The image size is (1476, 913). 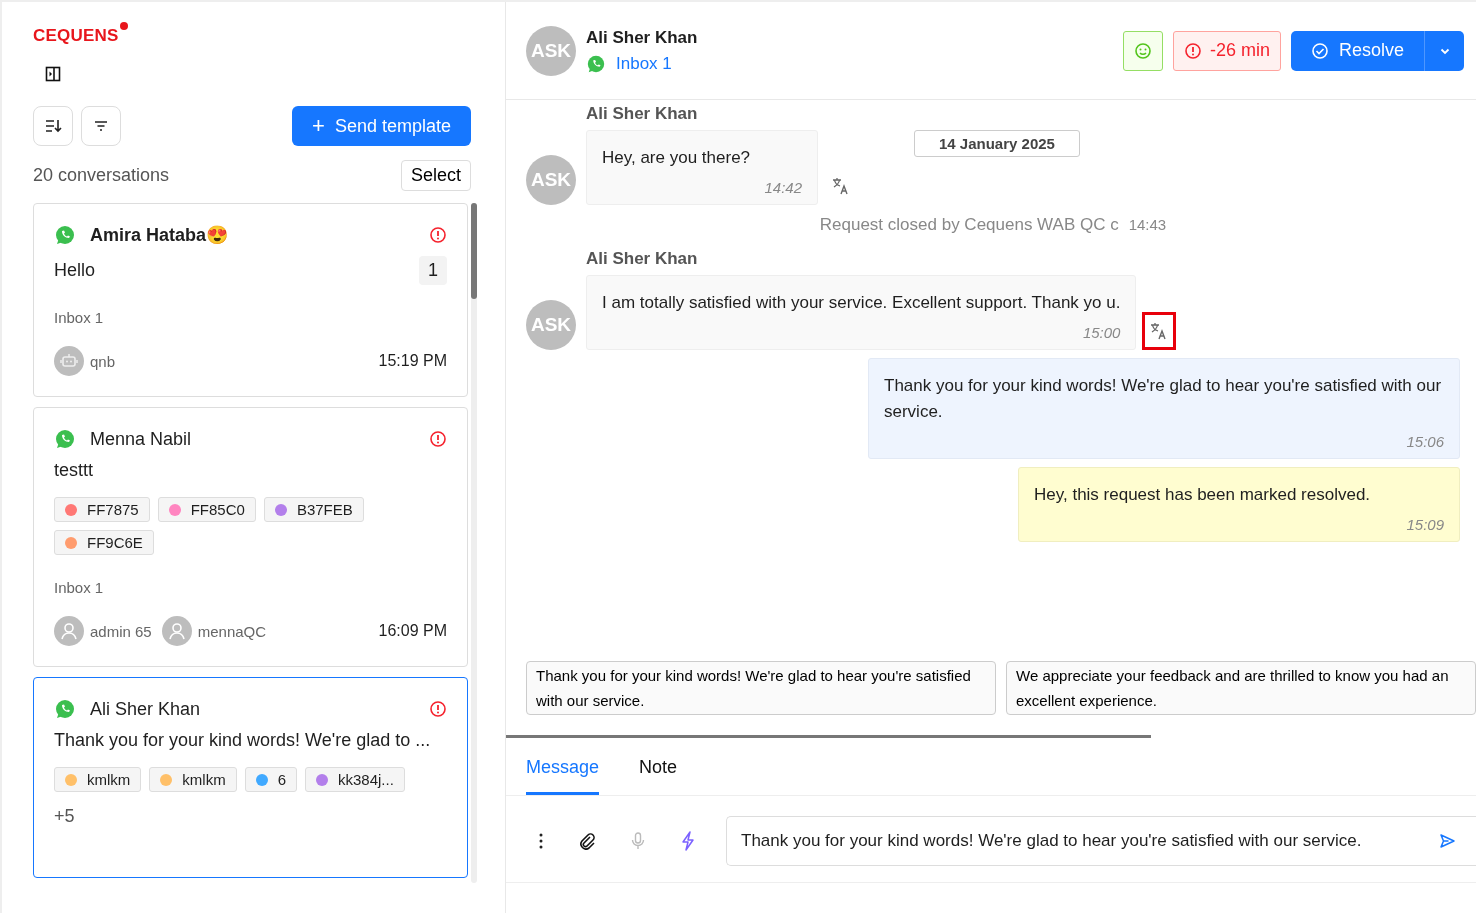 What do you see at coordinates (969, 225) in the screenshot?
I see `activity-message: Request closed by Cequens WAB QC c` at bounding box center [969, 225].